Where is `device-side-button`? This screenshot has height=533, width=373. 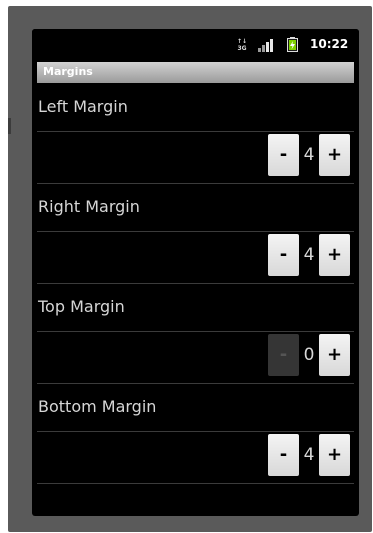
device-side-button is located at coordinates (9, 126).